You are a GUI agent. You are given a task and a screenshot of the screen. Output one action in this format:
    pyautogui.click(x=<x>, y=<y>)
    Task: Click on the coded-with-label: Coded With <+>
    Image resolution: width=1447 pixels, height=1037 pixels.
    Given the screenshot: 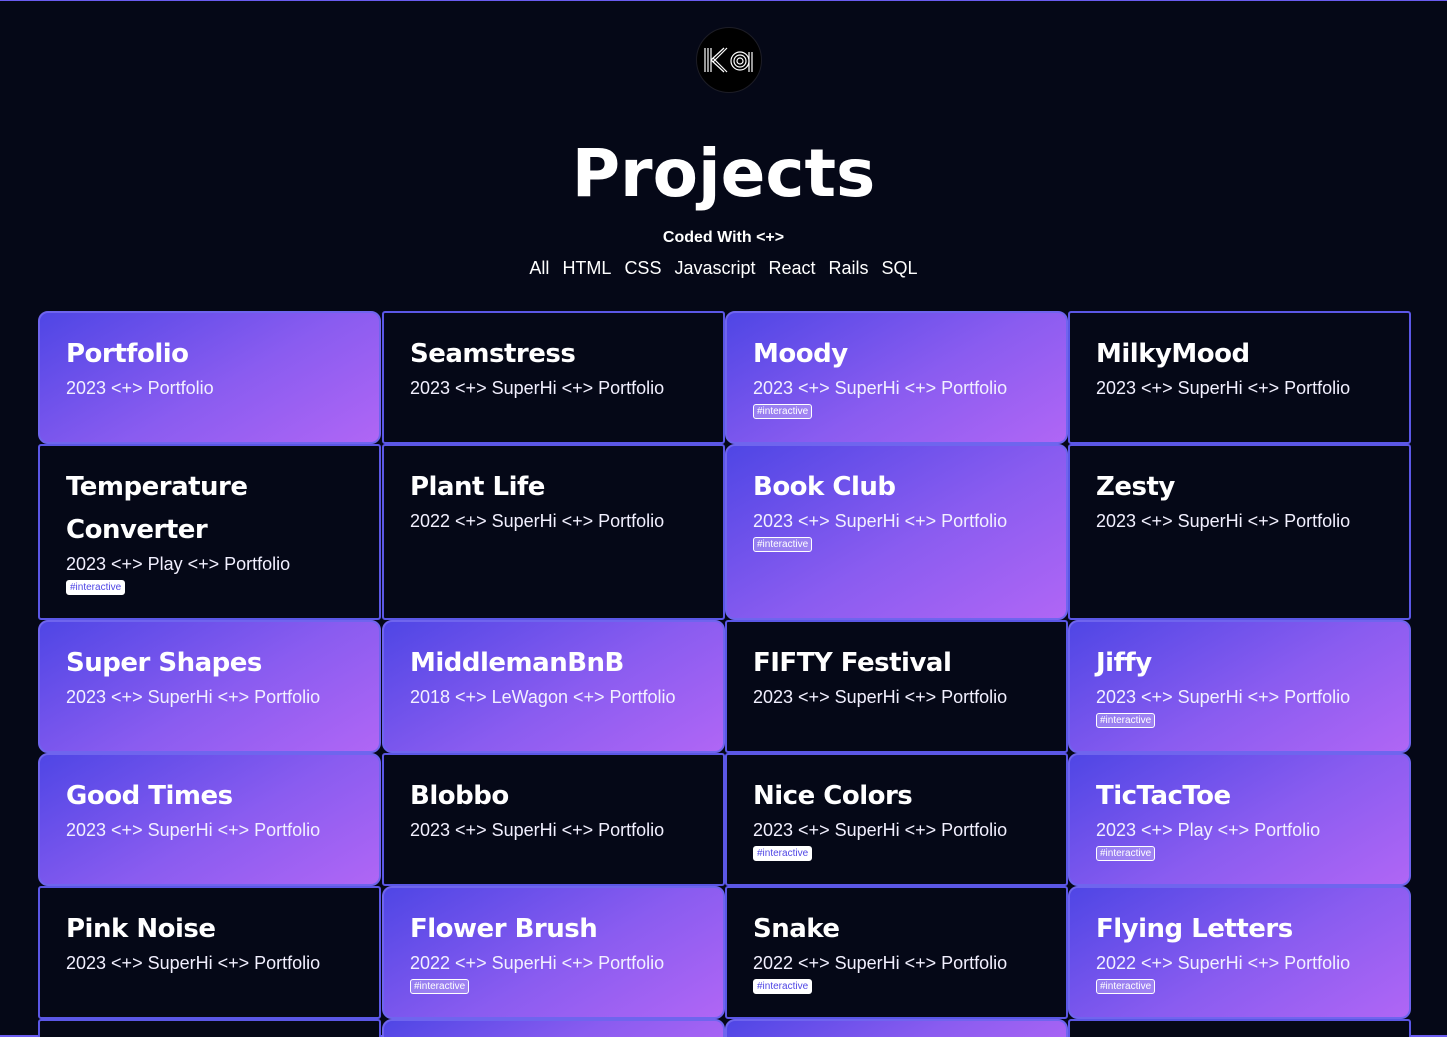 What is the action you would take?
    pyautogui.click(x=723, y=237)
    